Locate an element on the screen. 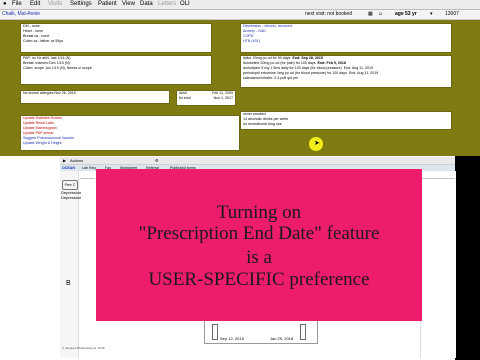 The image size is (480, 360). next-visit: next visit: not booked is located at coordinates (328, 14).